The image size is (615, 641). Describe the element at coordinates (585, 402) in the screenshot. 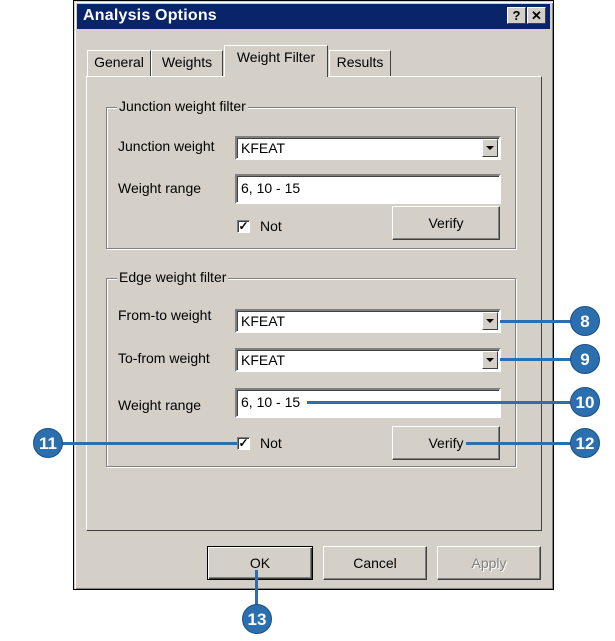

I see `callout-10: 10` at that location.